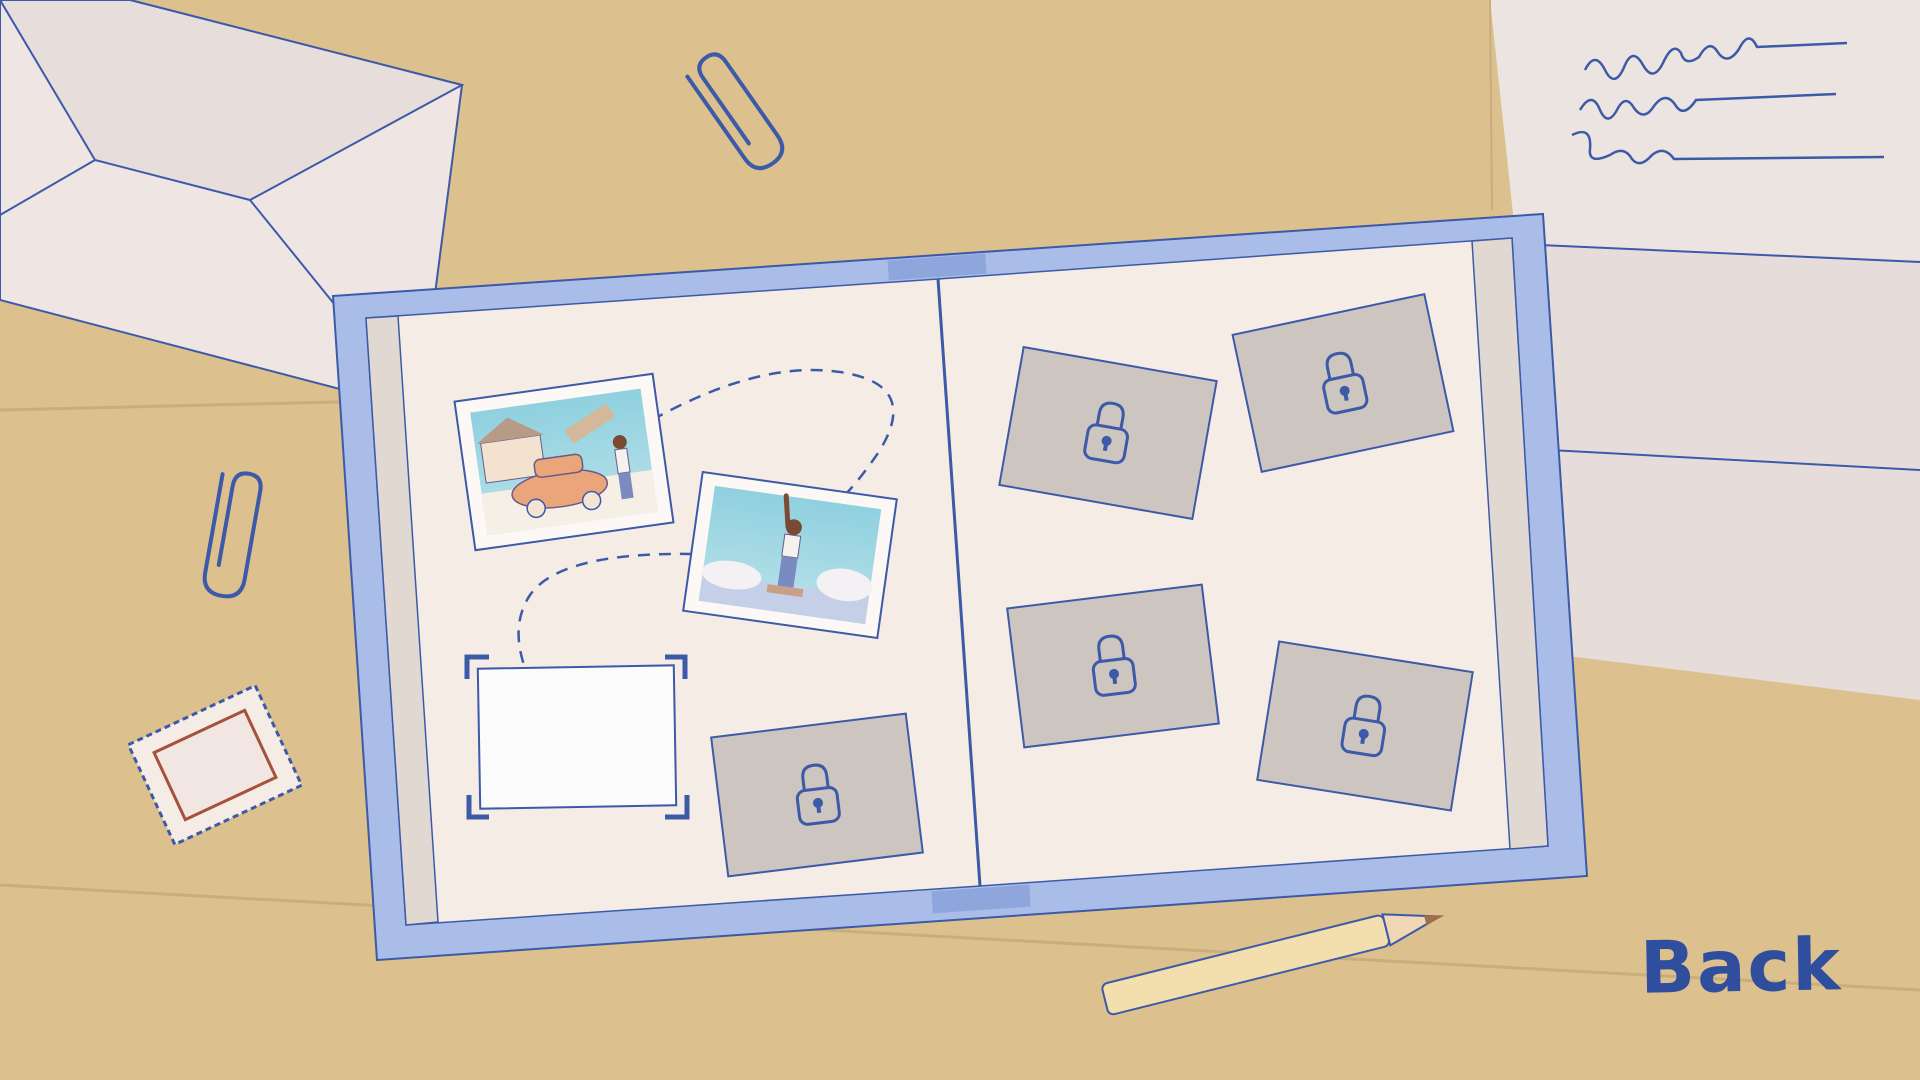 This screenshot has width=1920, height=1080. I want to click on photo-statue, so click(790, 555).